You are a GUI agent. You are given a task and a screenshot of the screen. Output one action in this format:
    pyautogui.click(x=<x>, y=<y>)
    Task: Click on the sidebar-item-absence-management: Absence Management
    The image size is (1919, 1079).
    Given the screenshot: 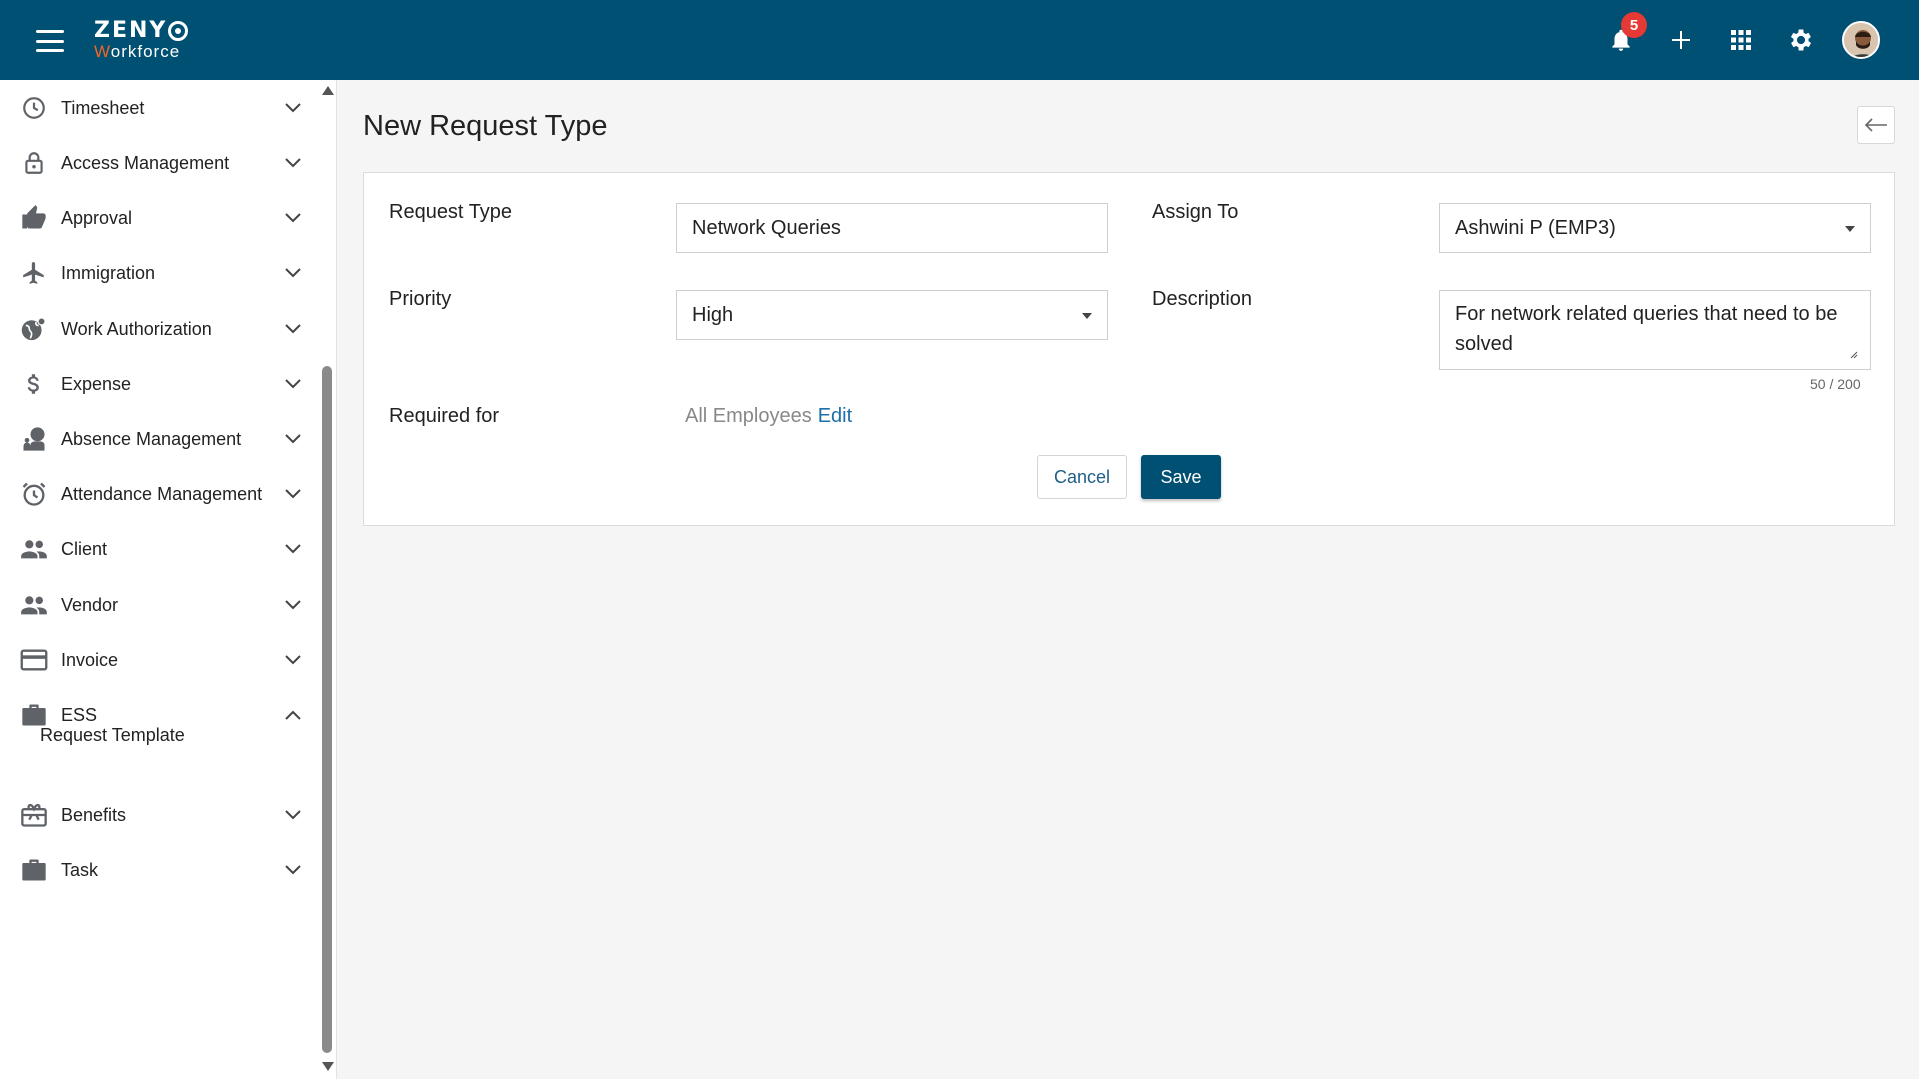 What is the action you would take?
    pyautogui.click(x=159, y=439)
    